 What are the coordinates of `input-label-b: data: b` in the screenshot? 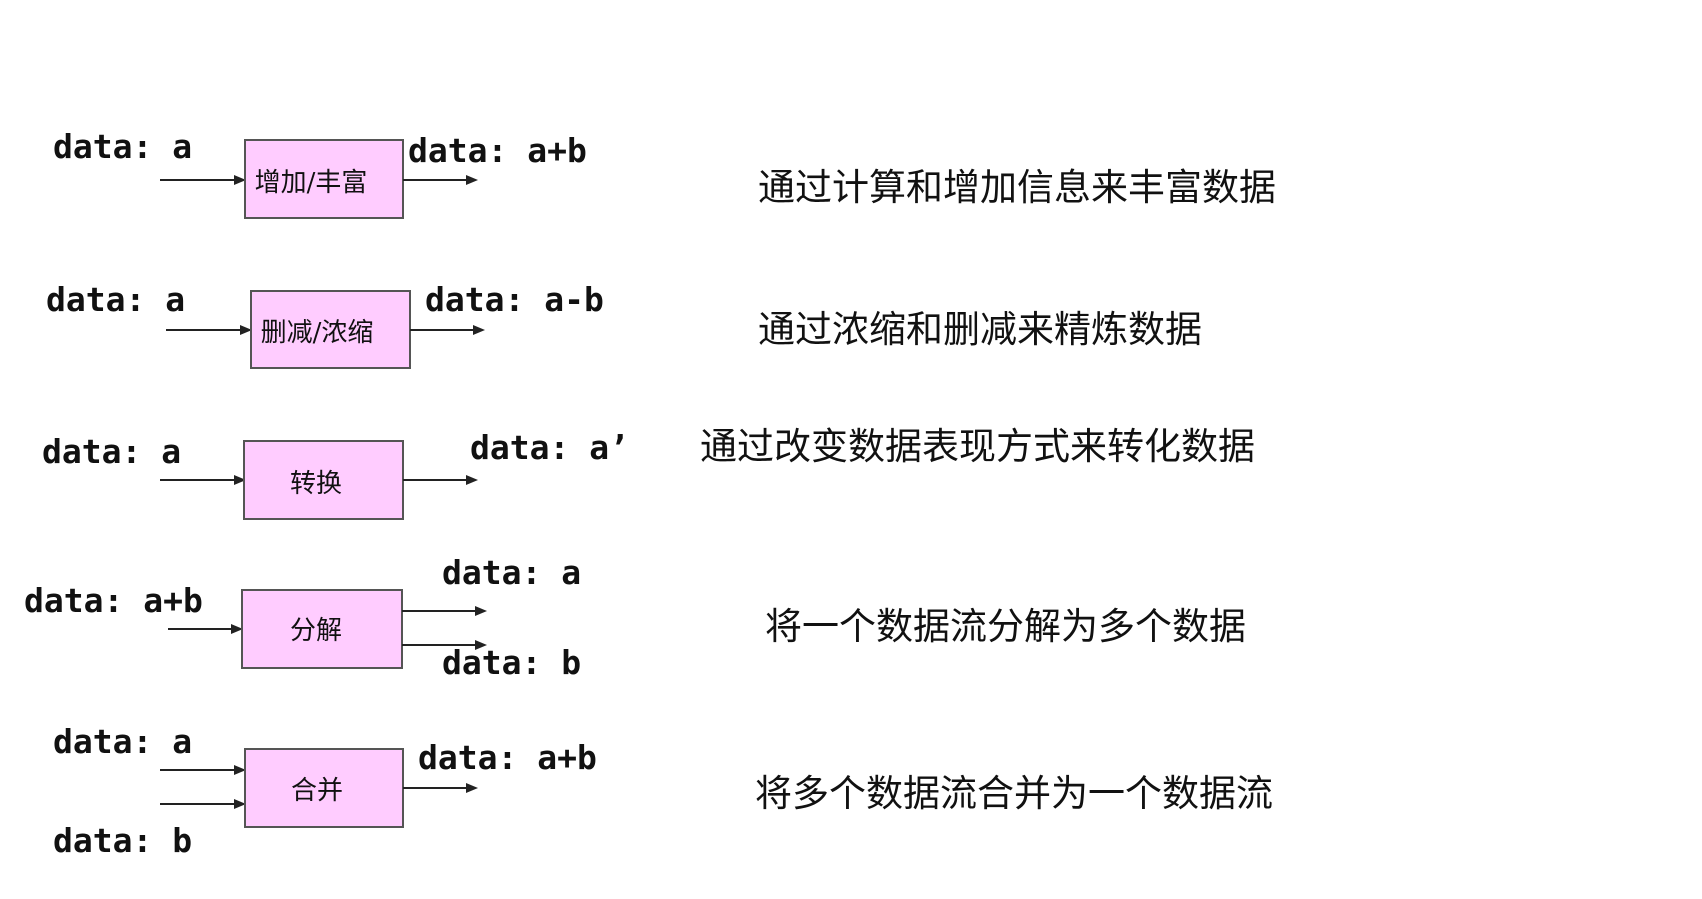 It's located at (122, 840).